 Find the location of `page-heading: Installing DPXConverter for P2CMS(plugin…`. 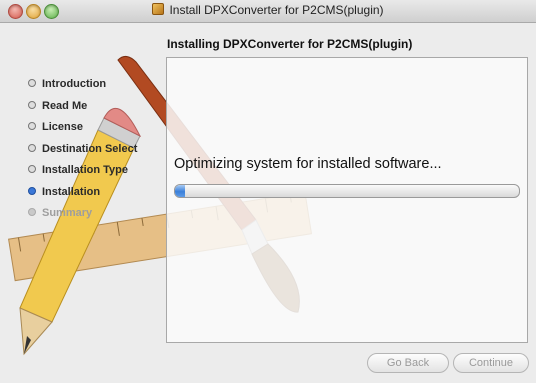

page-heading: Installing DPXConverter for P2CMS(plugin… is located at coordinates (290, 44).